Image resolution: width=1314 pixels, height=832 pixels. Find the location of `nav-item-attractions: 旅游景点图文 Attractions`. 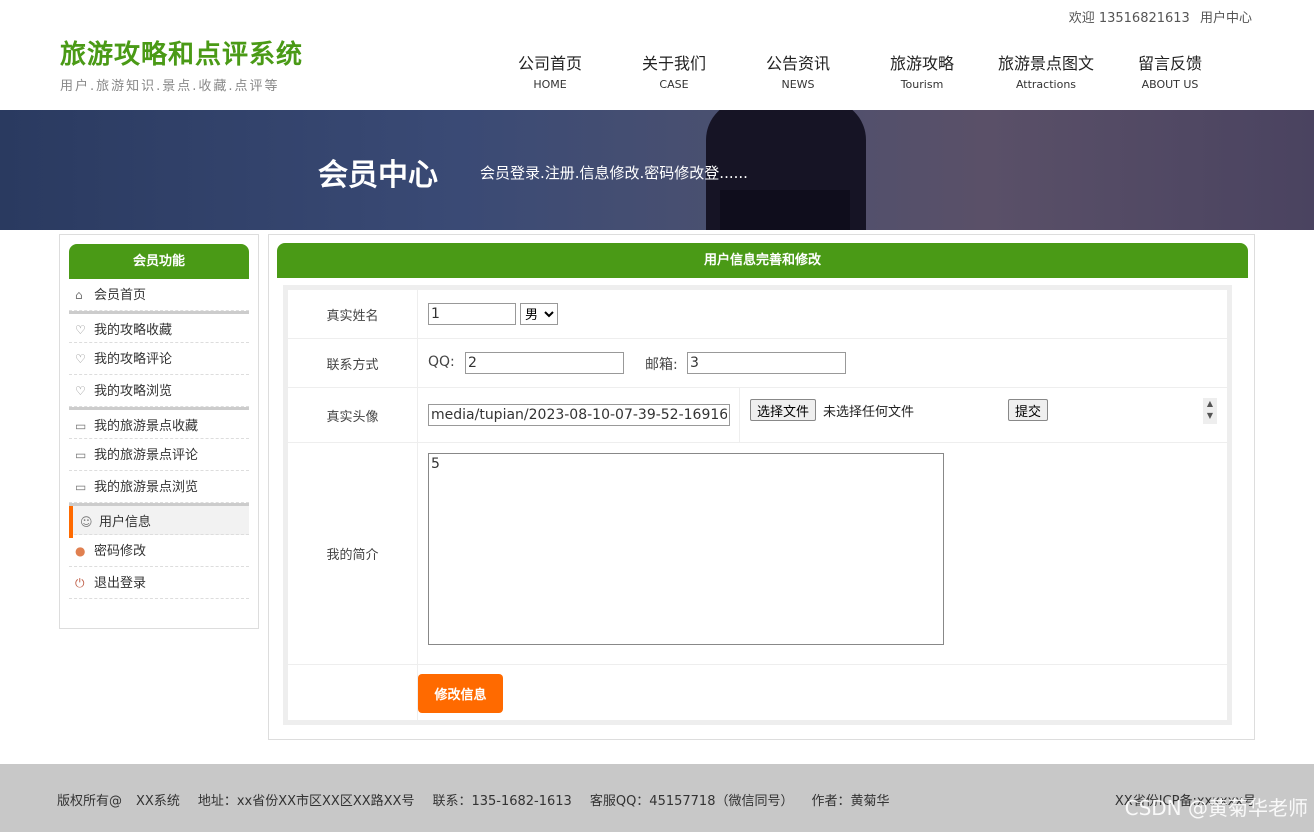

nav-item-attractions: 旅游景点图文 Attractions is located at coordinates (1046, 70).